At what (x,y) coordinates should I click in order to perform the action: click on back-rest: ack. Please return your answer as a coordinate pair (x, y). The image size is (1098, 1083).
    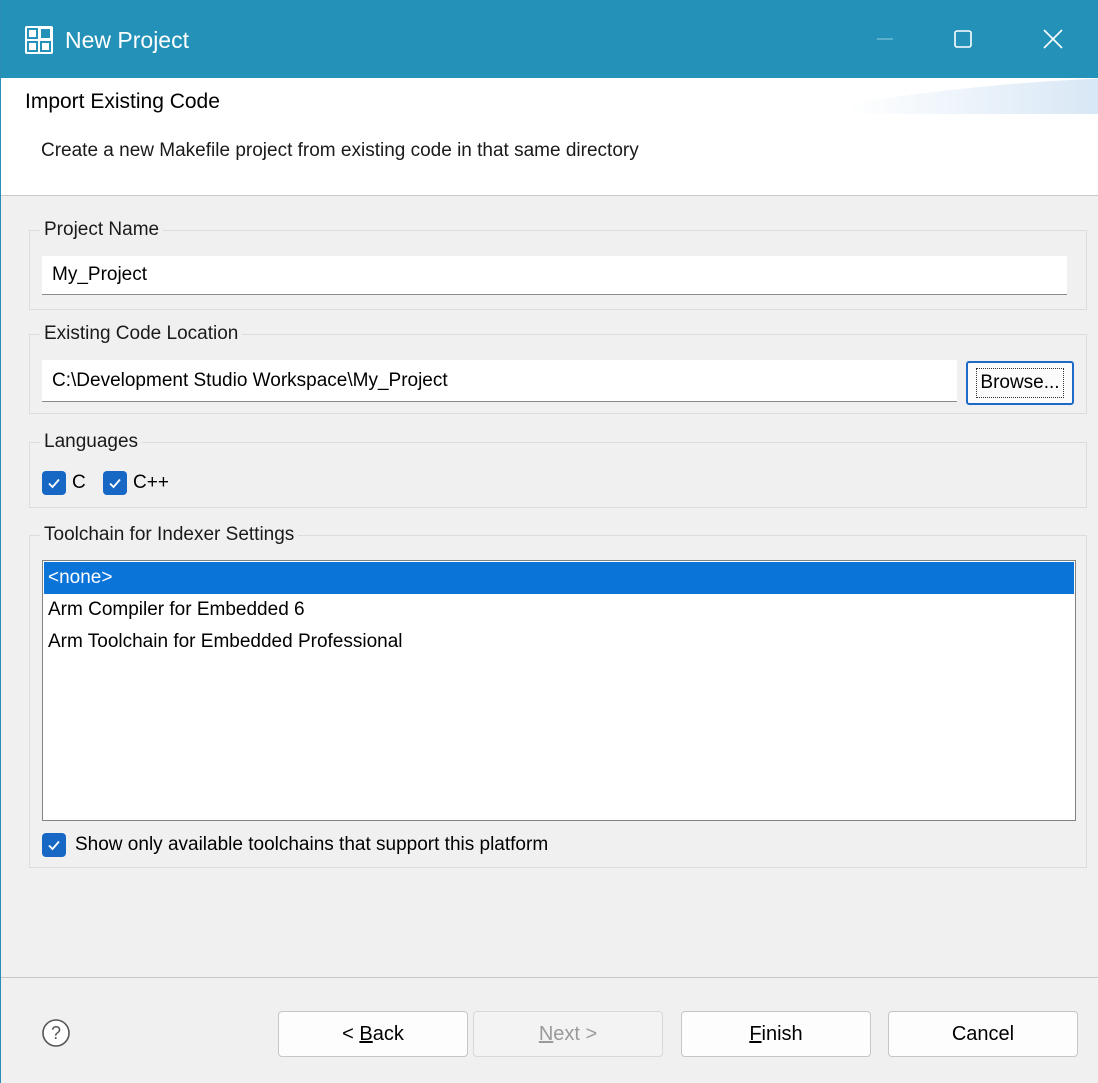
    Looking at the image, I should click on (388, 1033).